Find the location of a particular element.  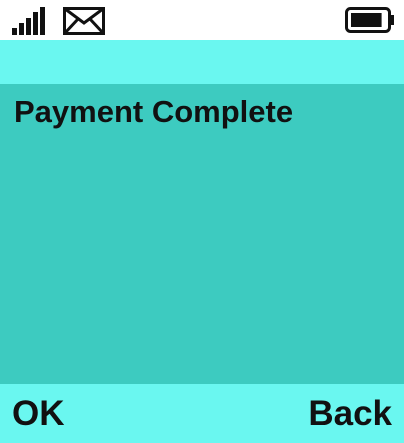

softkey-bar: OK Back is located at coordinates (202, 413).